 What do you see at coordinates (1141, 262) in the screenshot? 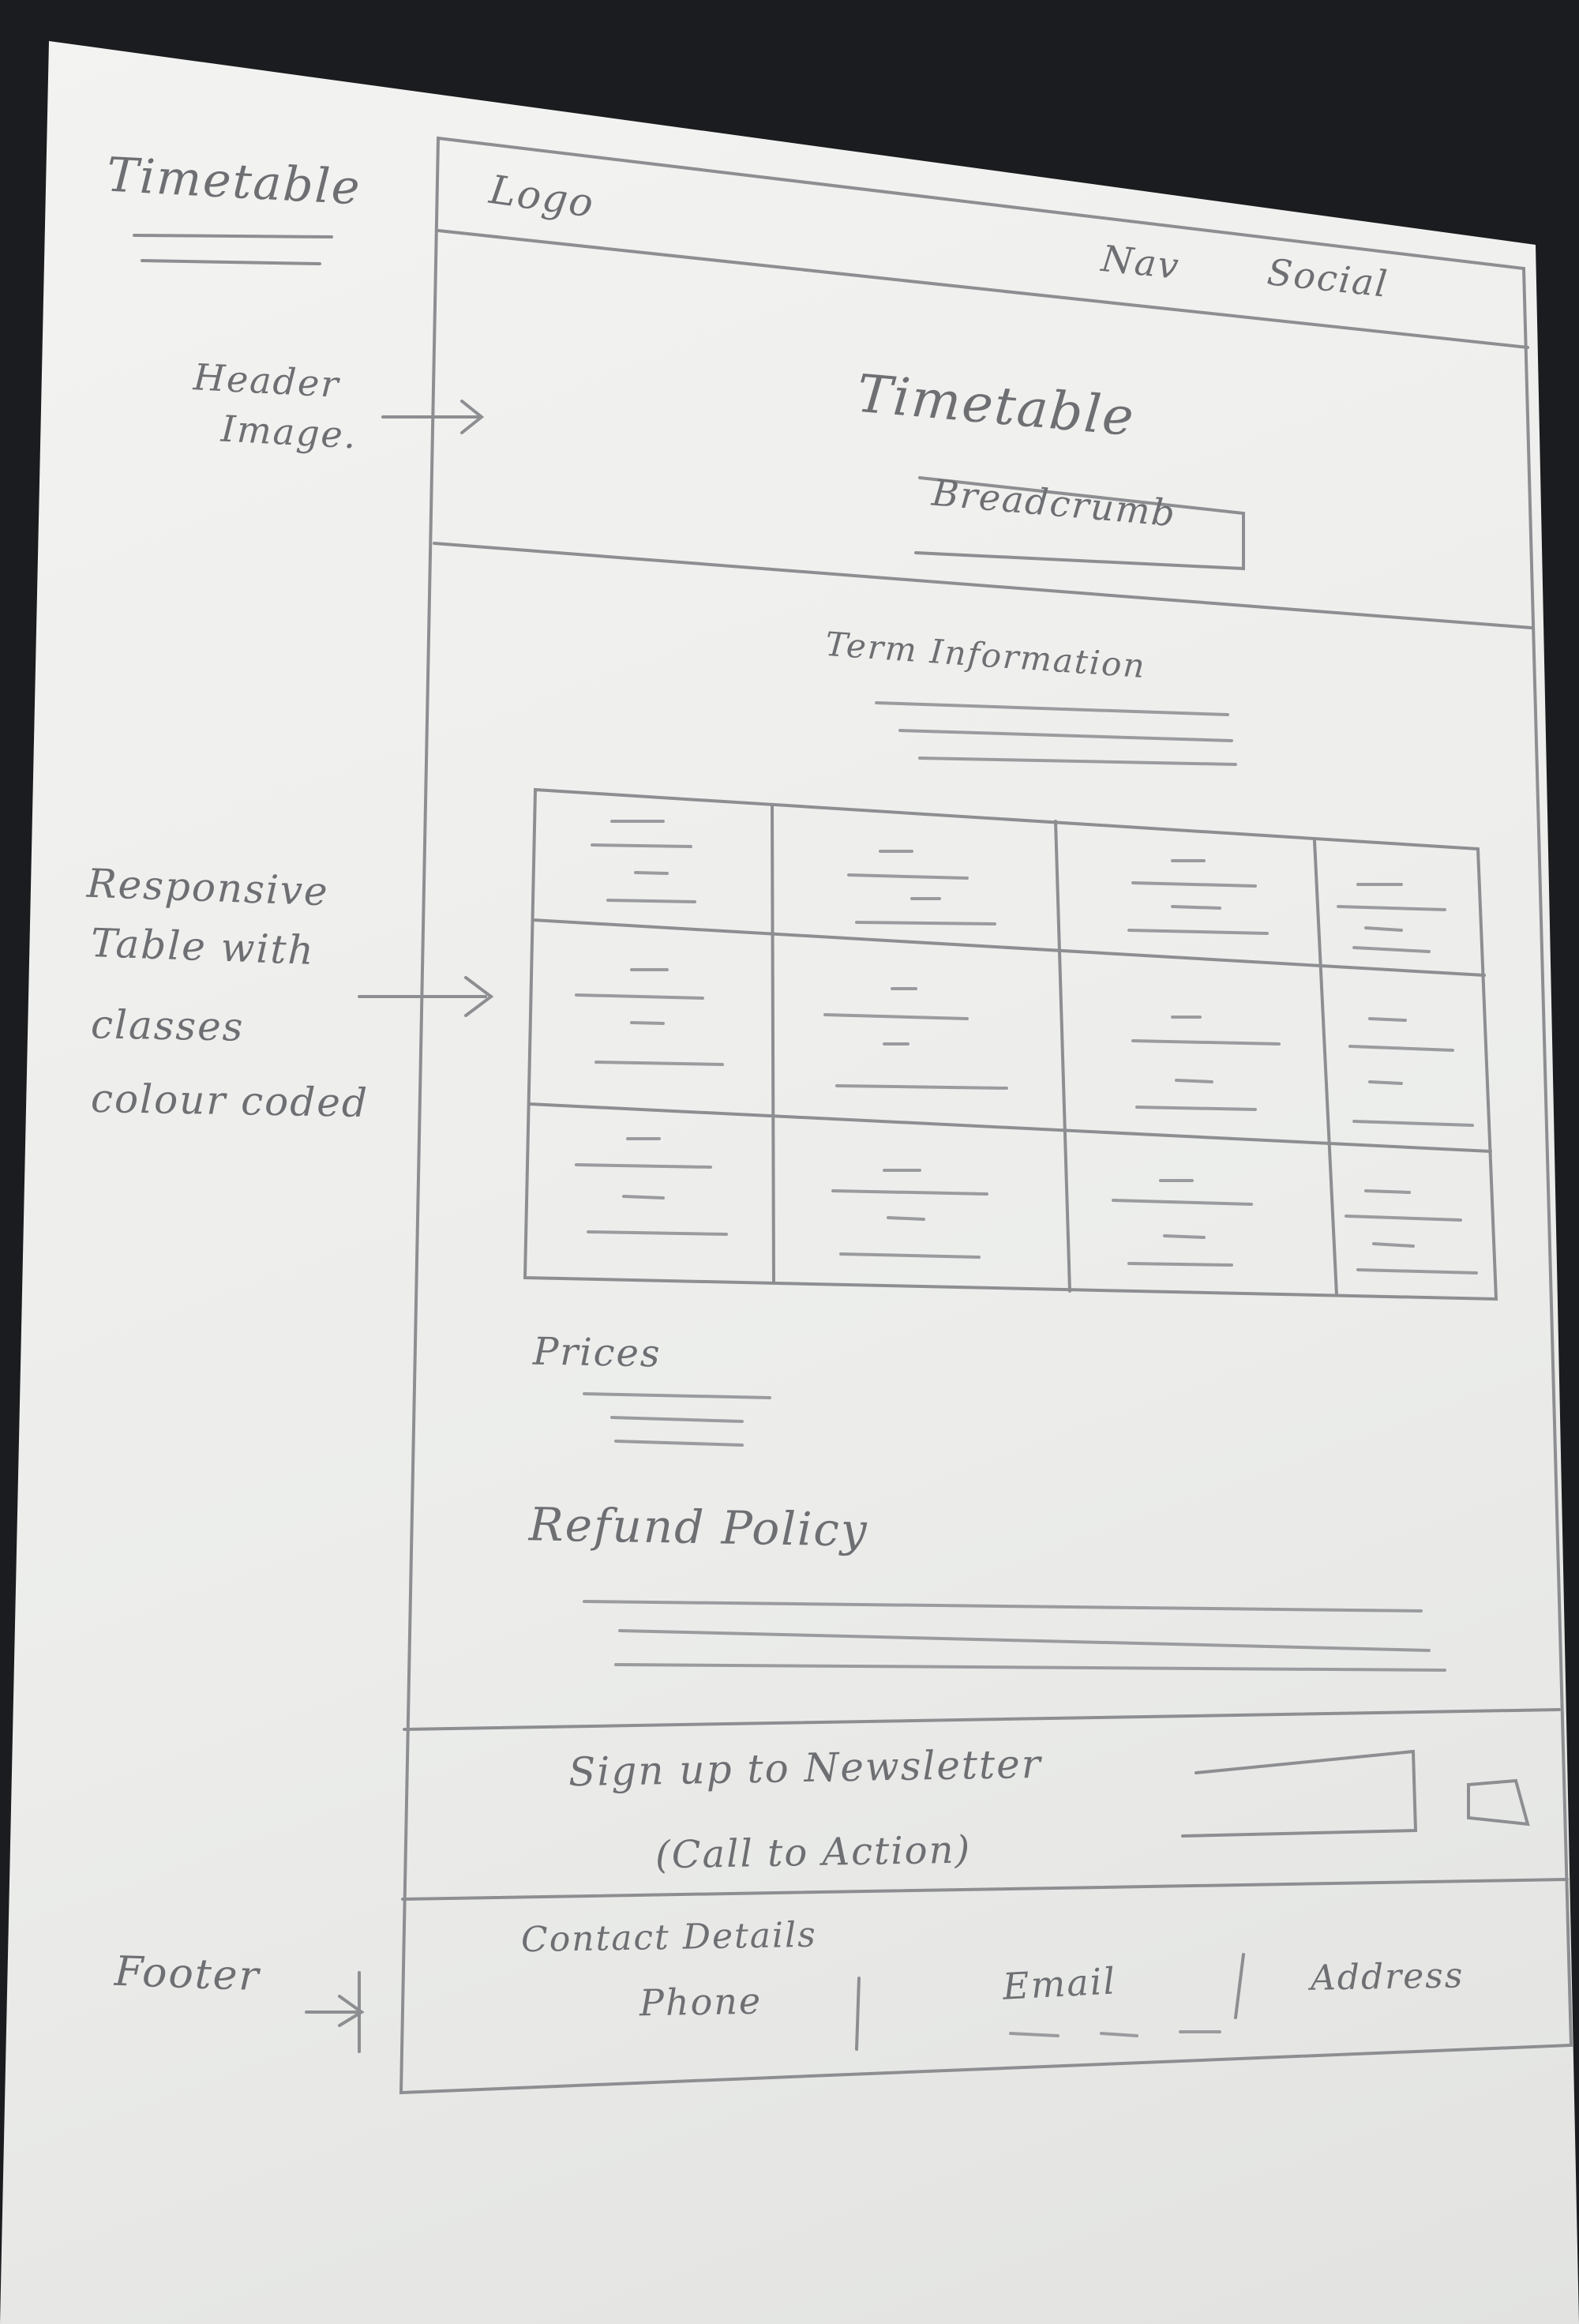
I see `nav-placeholder: Nav` at bounding box center [1141, 262].